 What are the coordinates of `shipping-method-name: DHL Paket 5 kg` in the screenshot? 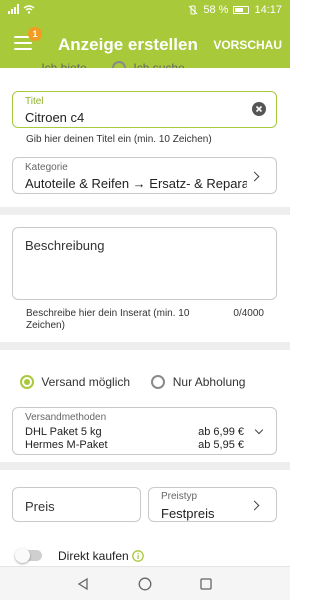 It's located at (63, 432).